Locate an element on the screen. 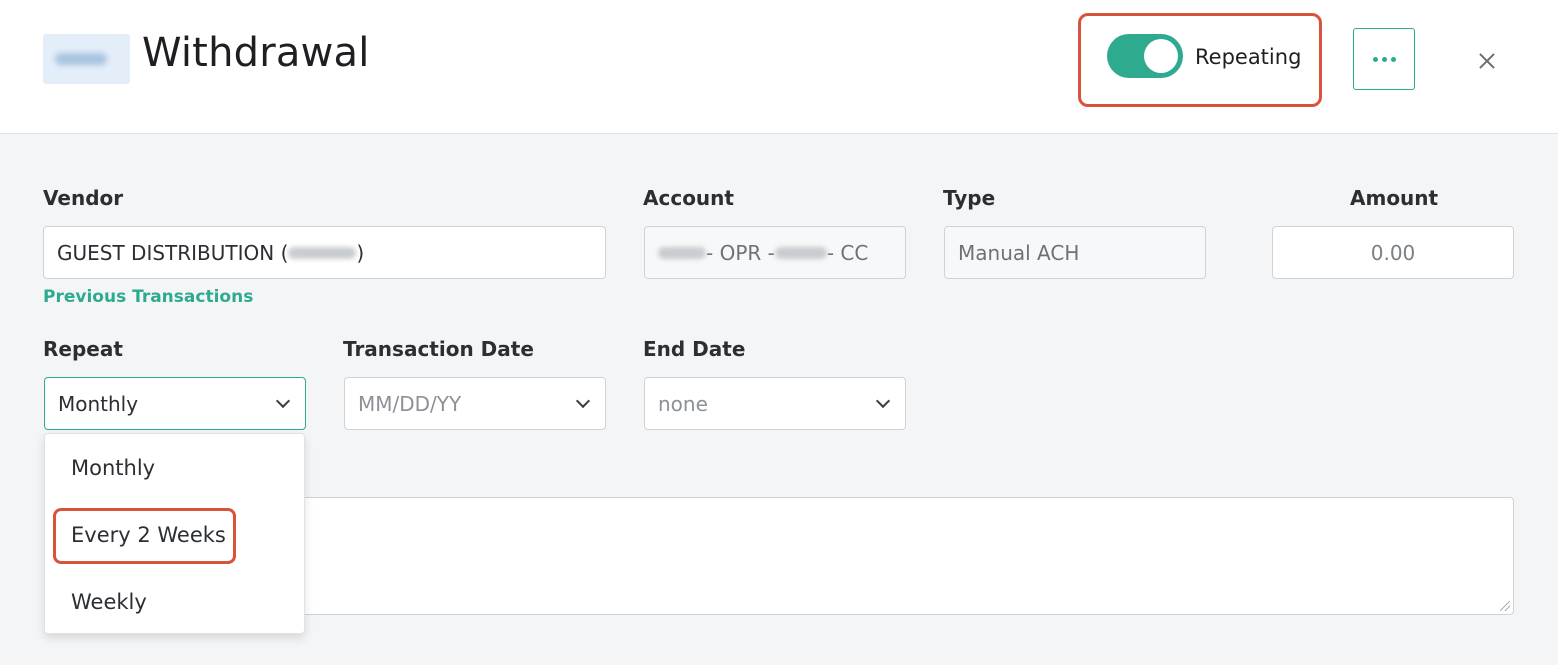 This screenshot has width=1558, height=665. amount-label: Amount is located at coordinates (1394, 198).